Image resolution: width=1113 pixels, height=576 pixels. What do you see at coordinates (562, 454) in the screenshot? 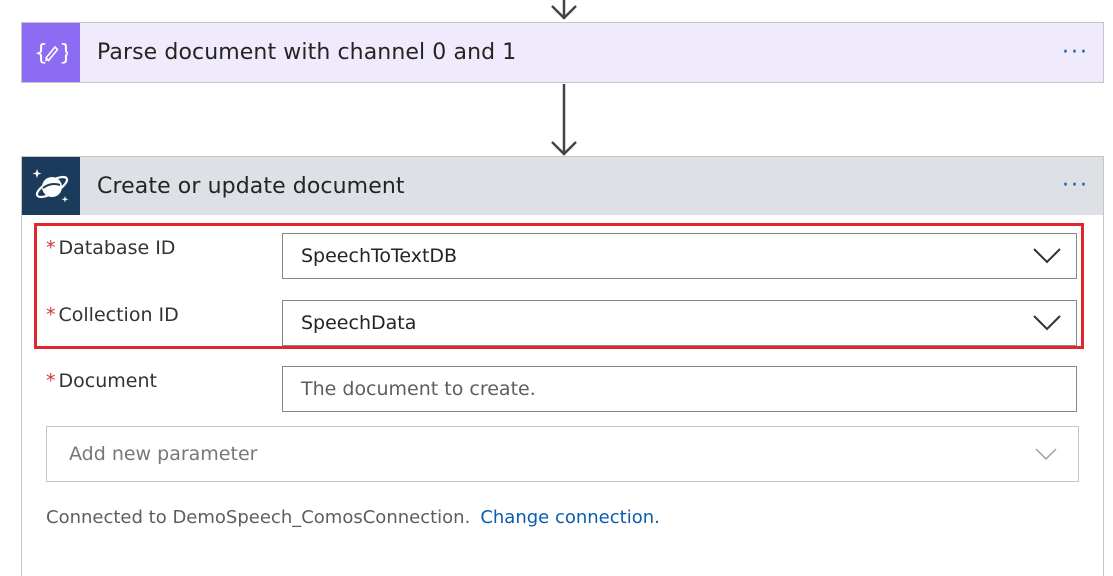
I see `add-new-parameter-dropdown: Add new parameter` at bounding box center [562, 454].